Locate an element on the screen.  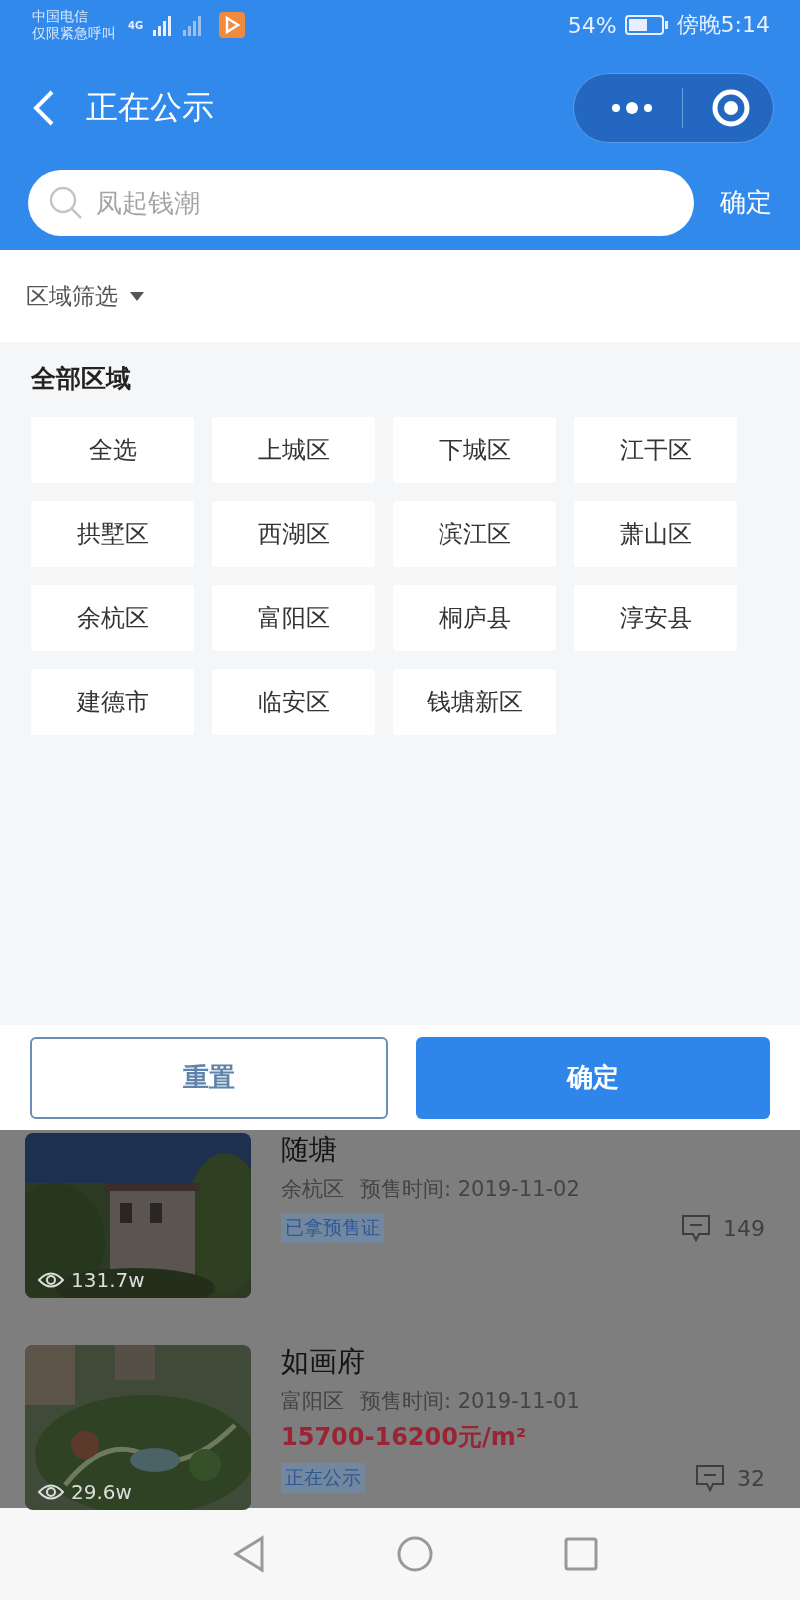
region-option: 富阳区 is located at coordinates (293, 618).